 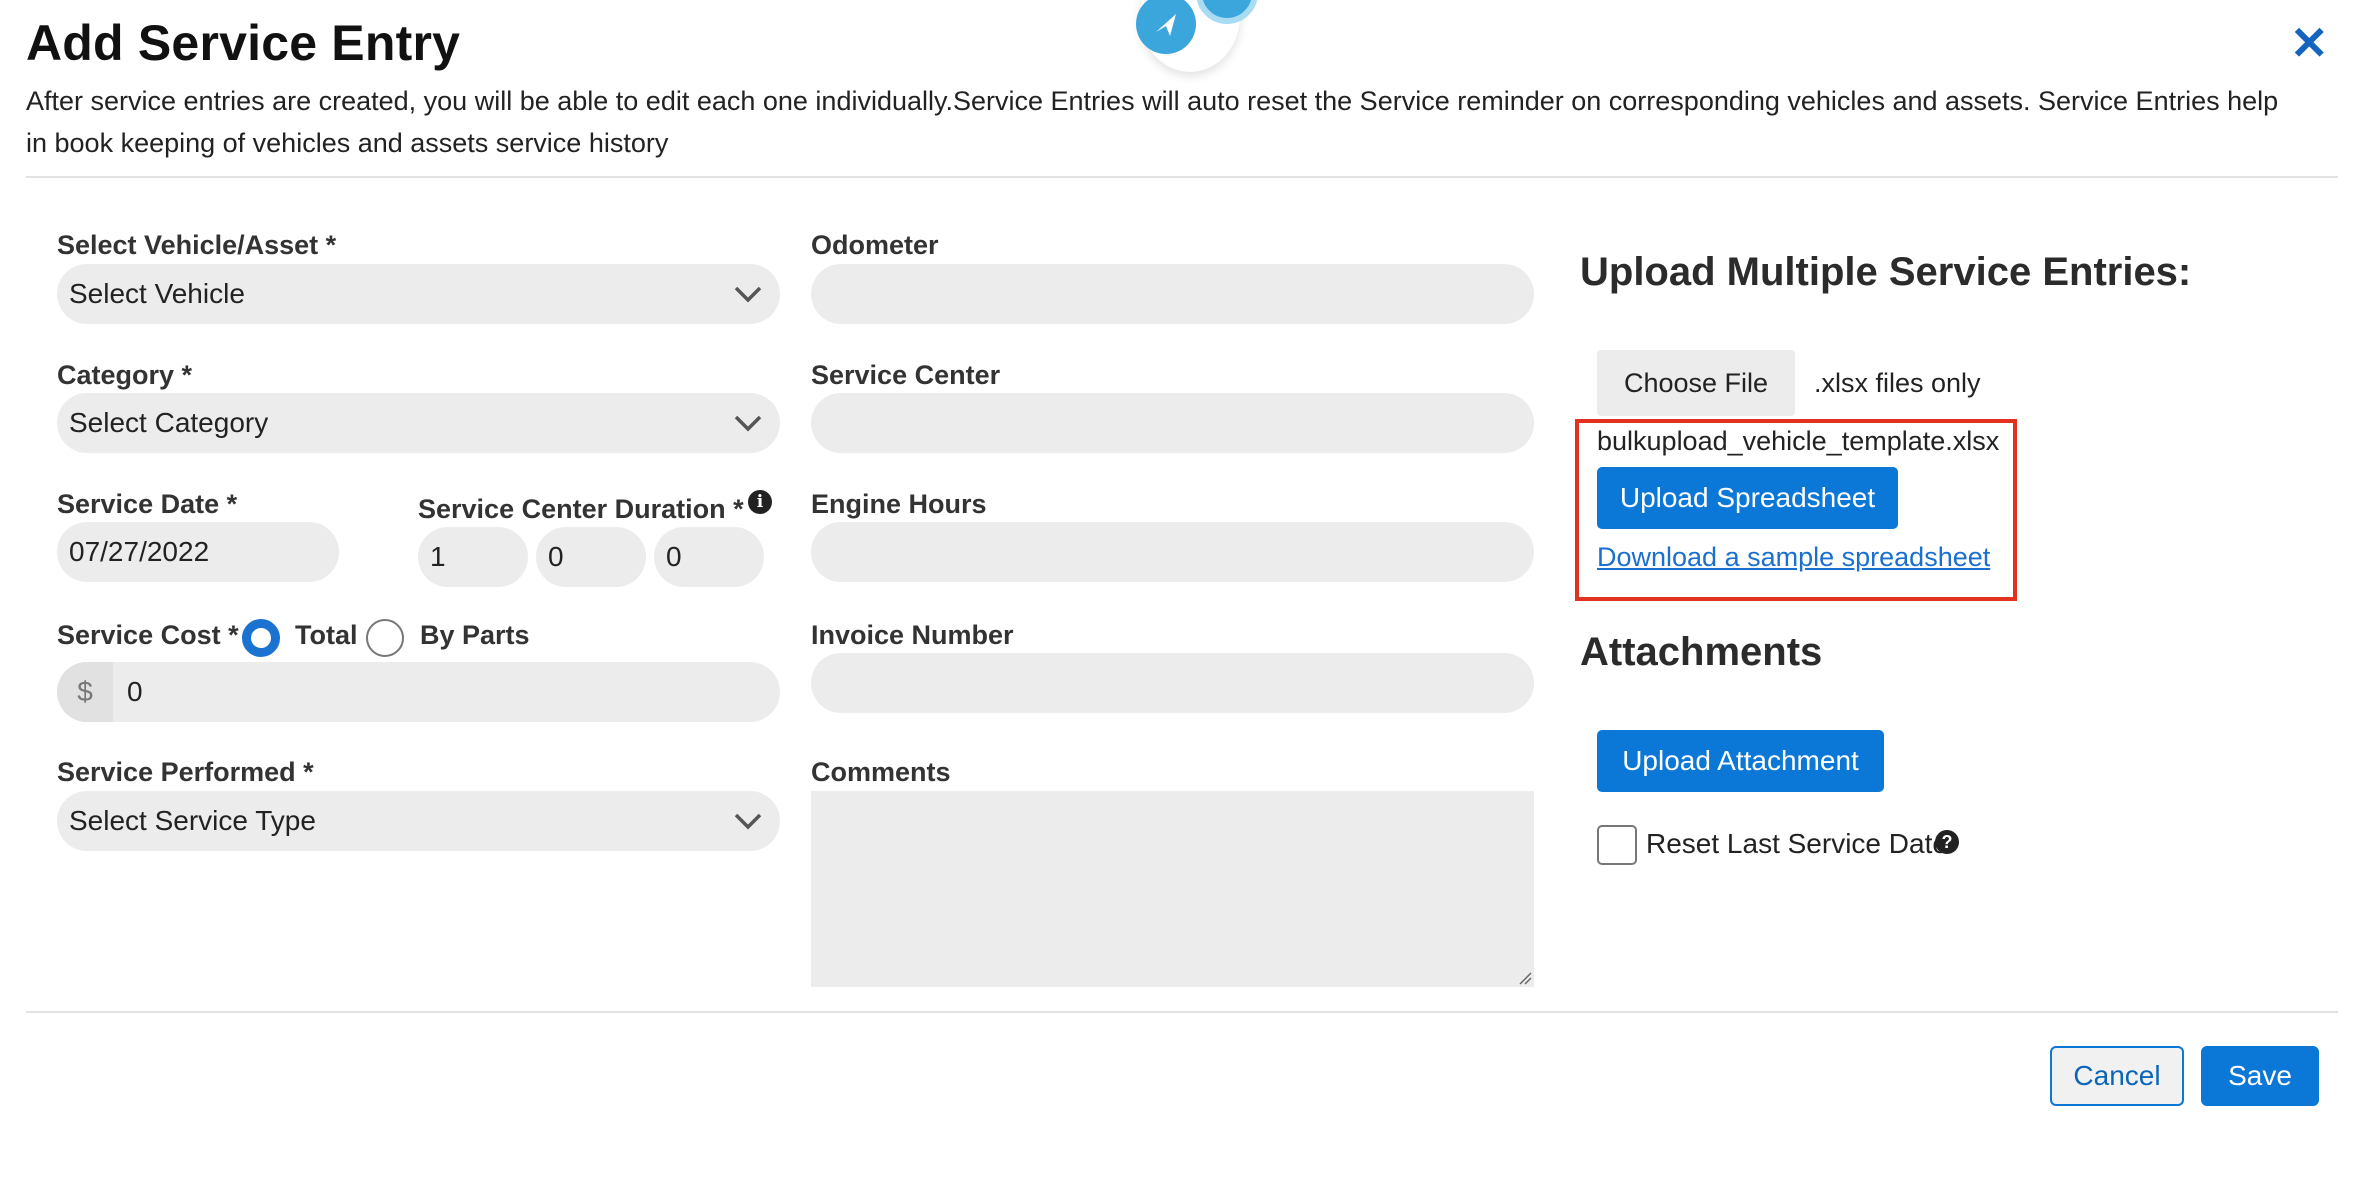 What do you see at coordinates (581, 509) in the screenshot?
I see `duration-label: Service Center Duration *` at bounding box center [581, 509].